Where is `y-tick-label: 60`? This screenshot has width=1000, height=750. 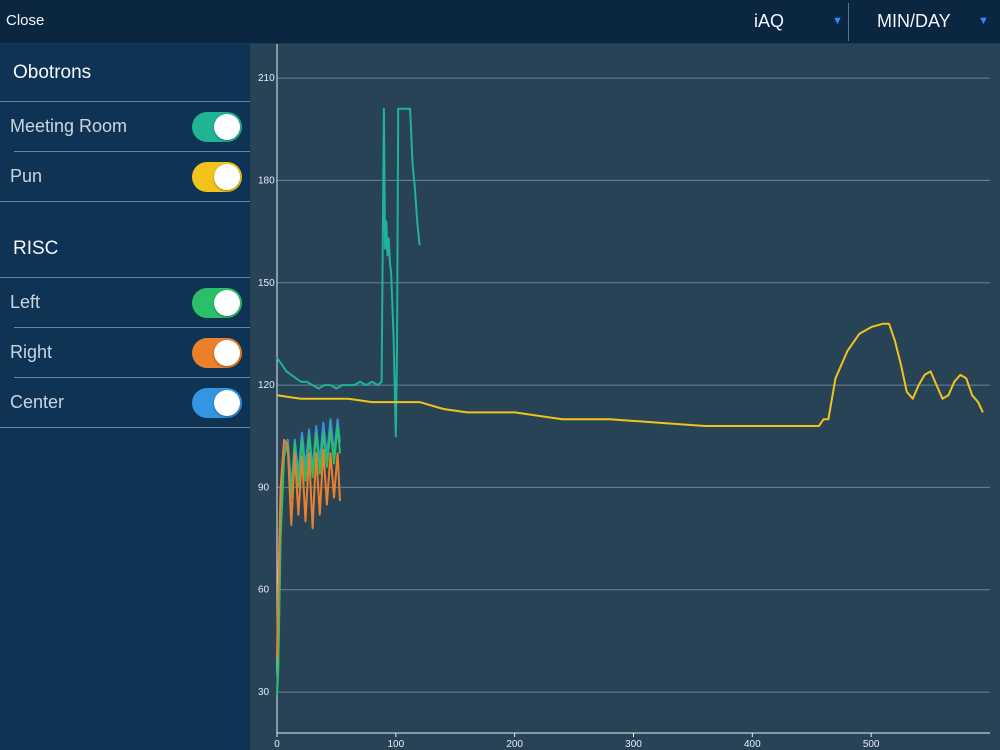
y-tick-label: 60 is located at coordinates (264, 590).